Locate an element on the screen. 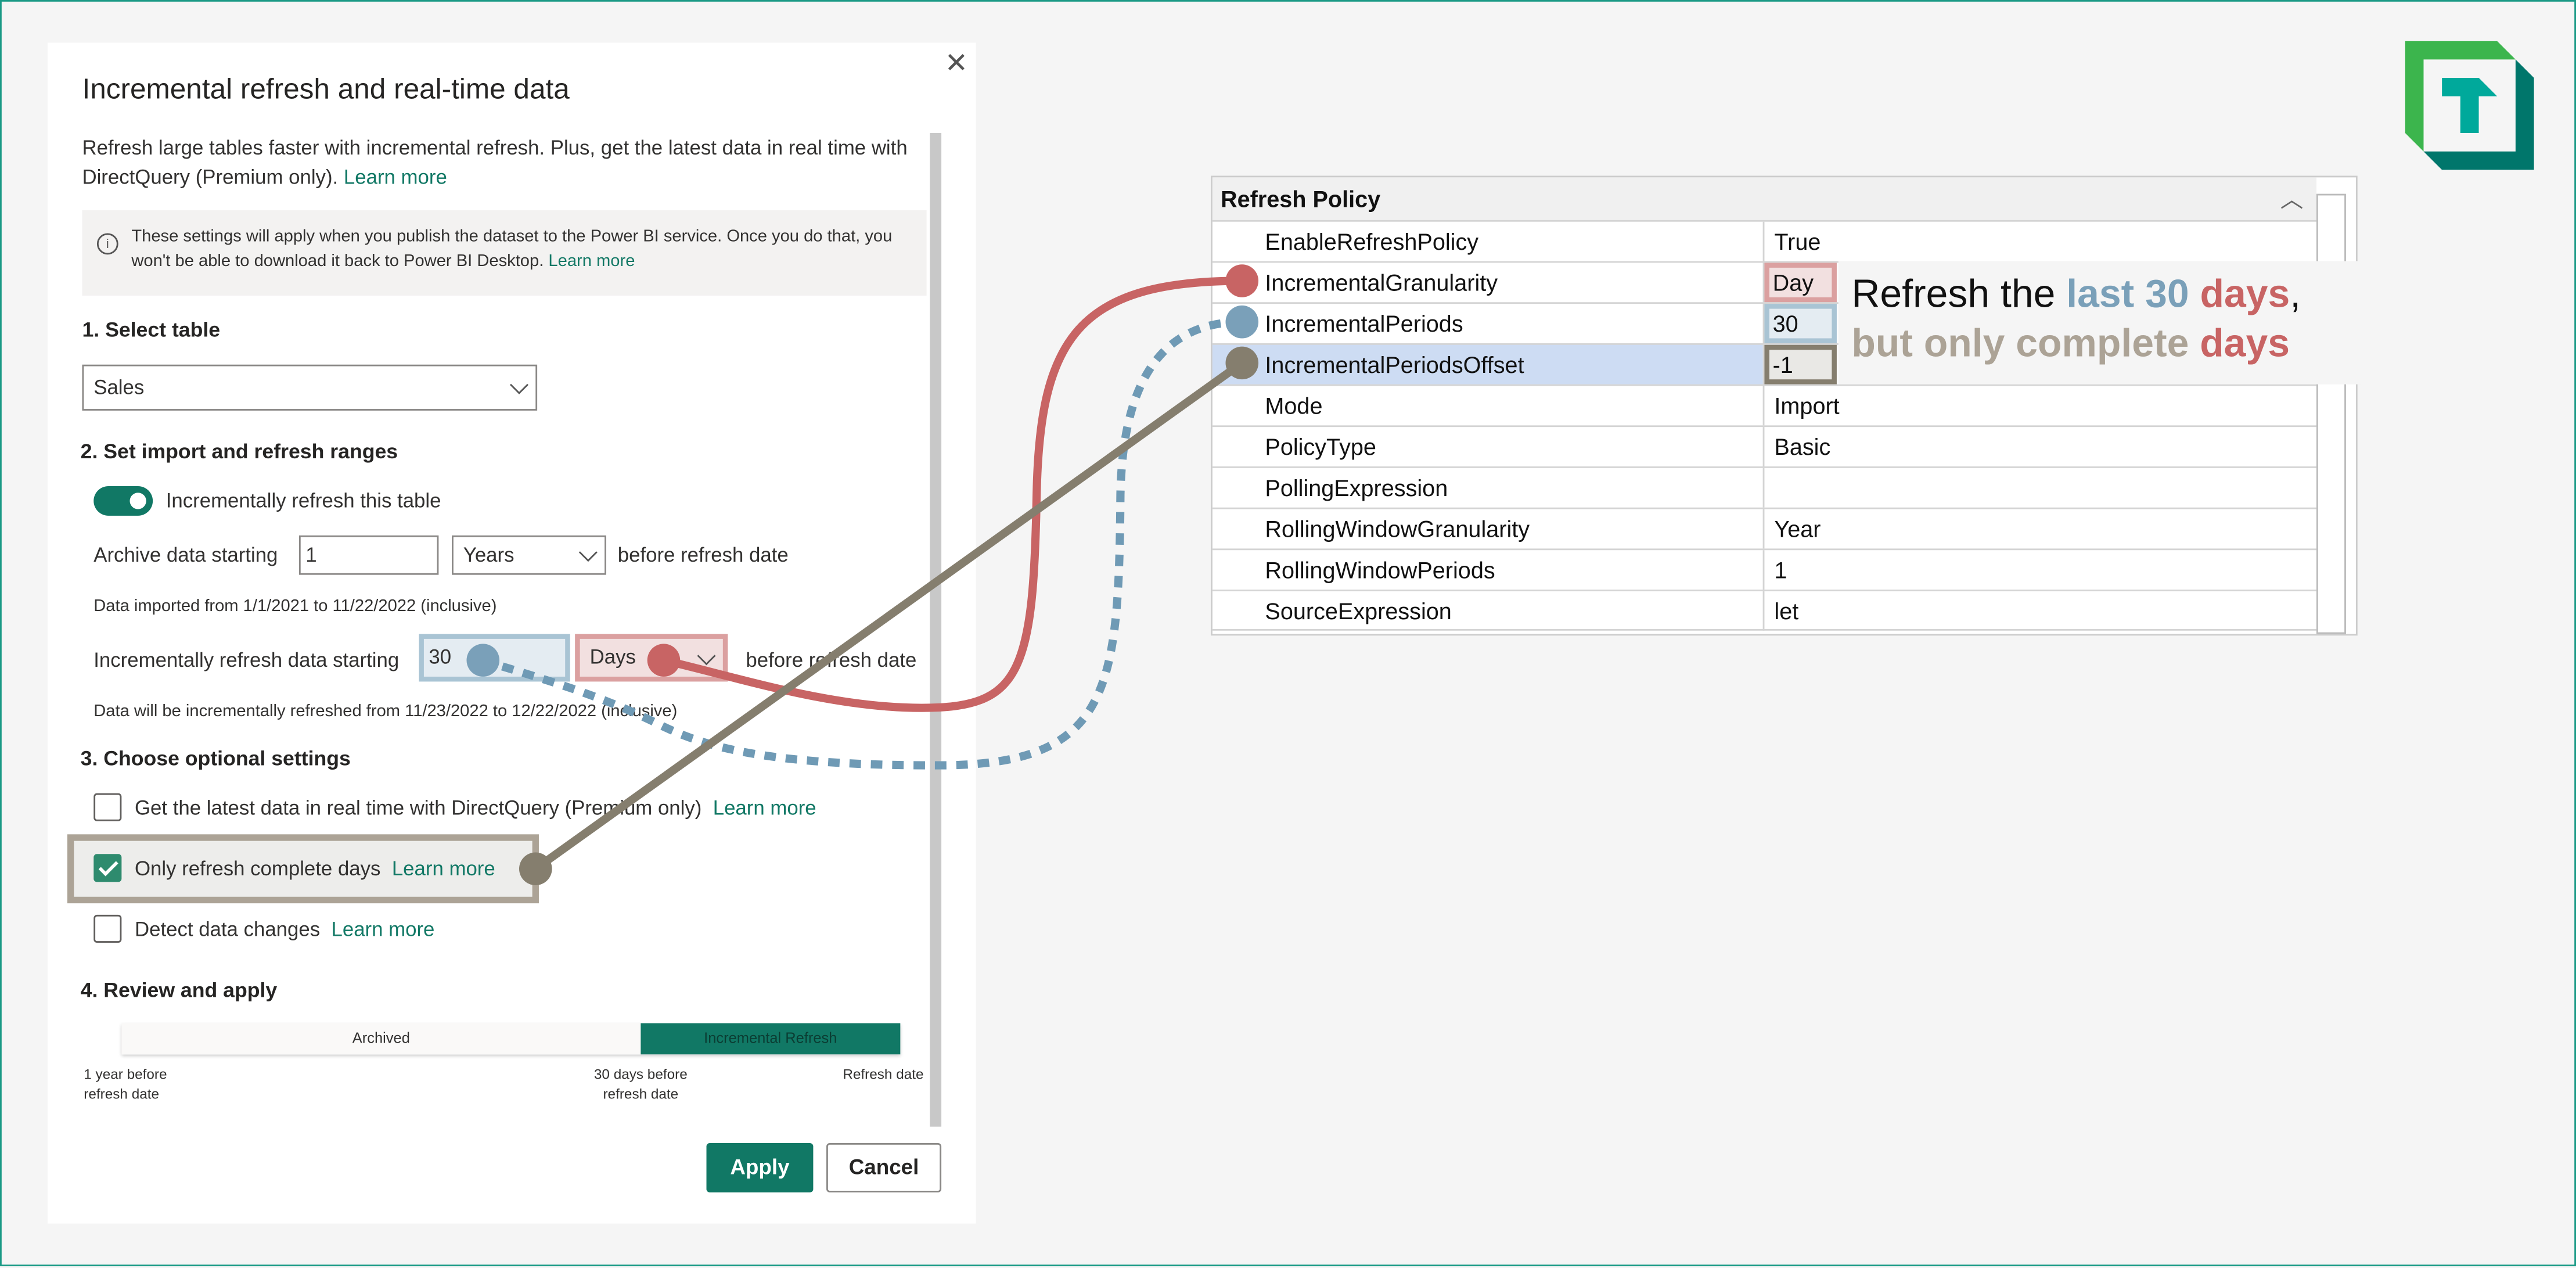 This screenshot has width=2576, height=1268. archive-unit-value: Years is located at coordinates (489, 555).